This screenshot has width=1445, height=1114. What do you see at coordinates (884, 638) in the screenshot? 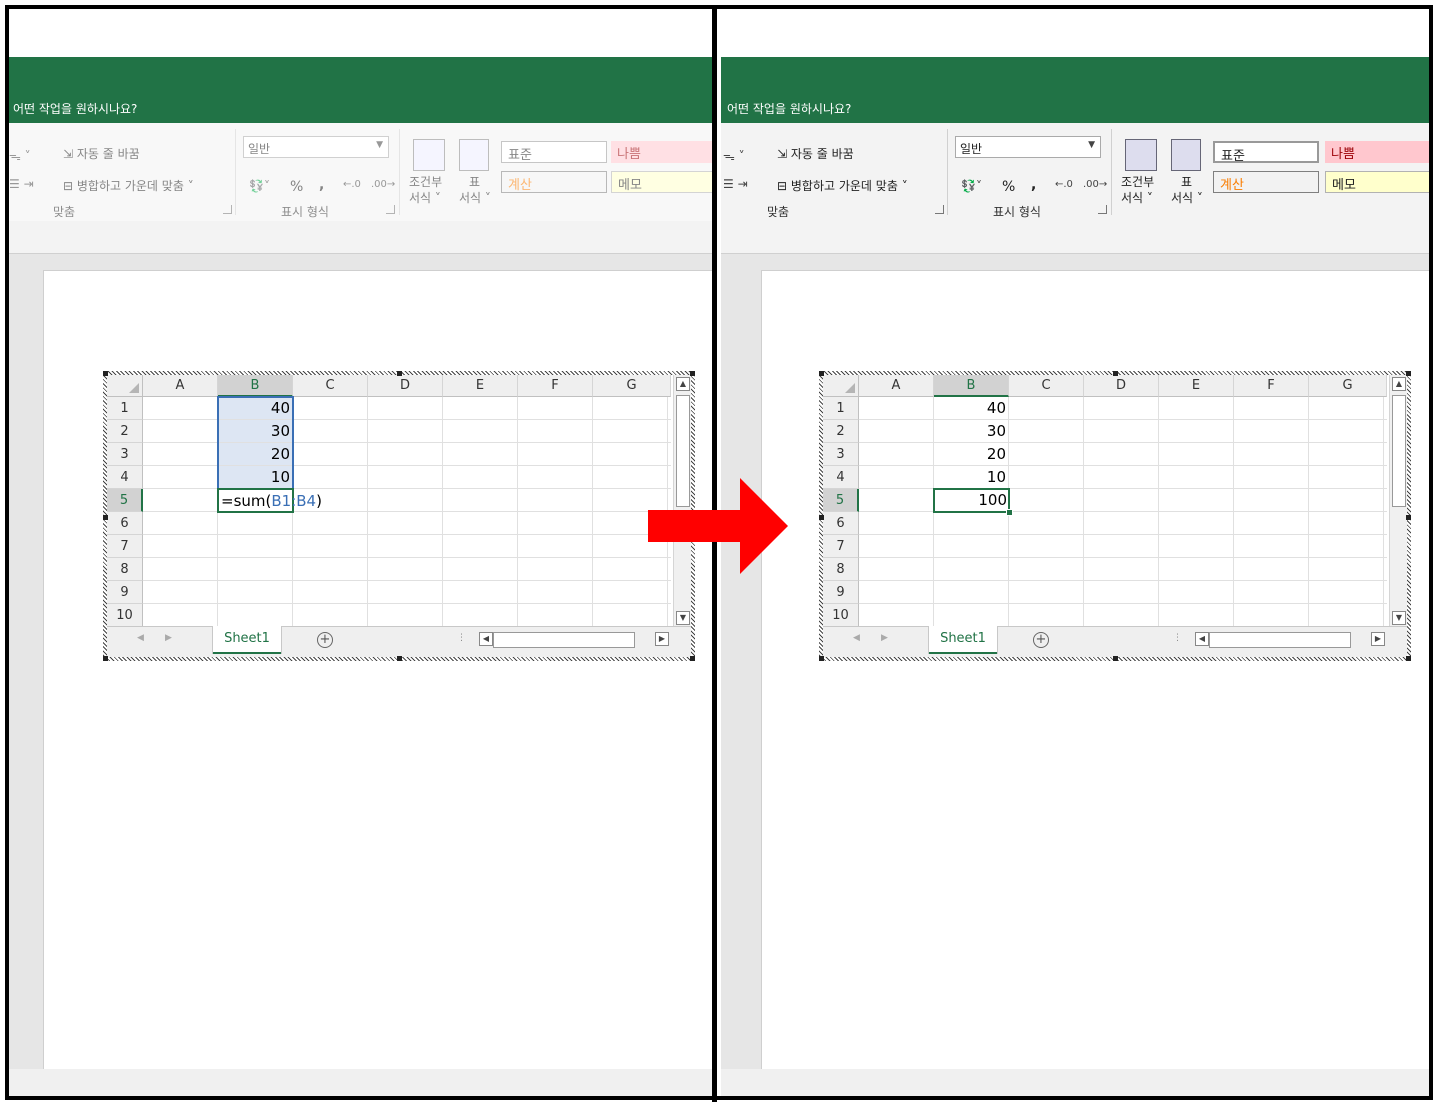
I see `tab-next-icon: ▶` at bounding box center [884, 638].